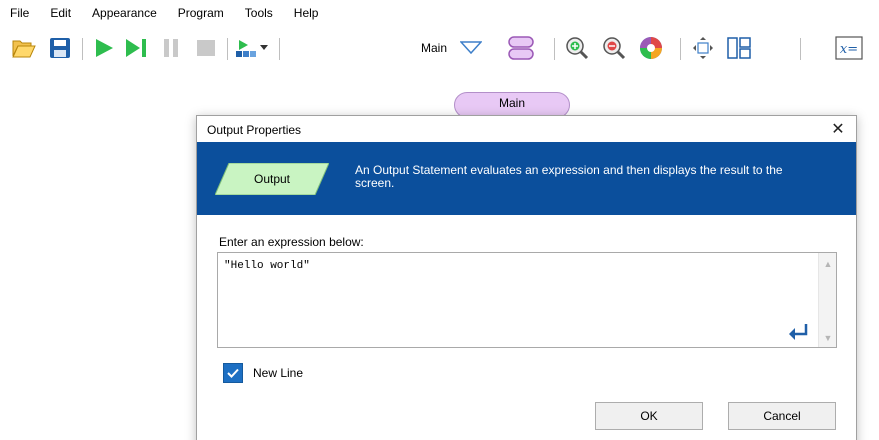 This screenshot has height=440, width=879. Describe the element at coordinates (299, 48) in the screenshot. I see `expand-icon-hidden` at that location.